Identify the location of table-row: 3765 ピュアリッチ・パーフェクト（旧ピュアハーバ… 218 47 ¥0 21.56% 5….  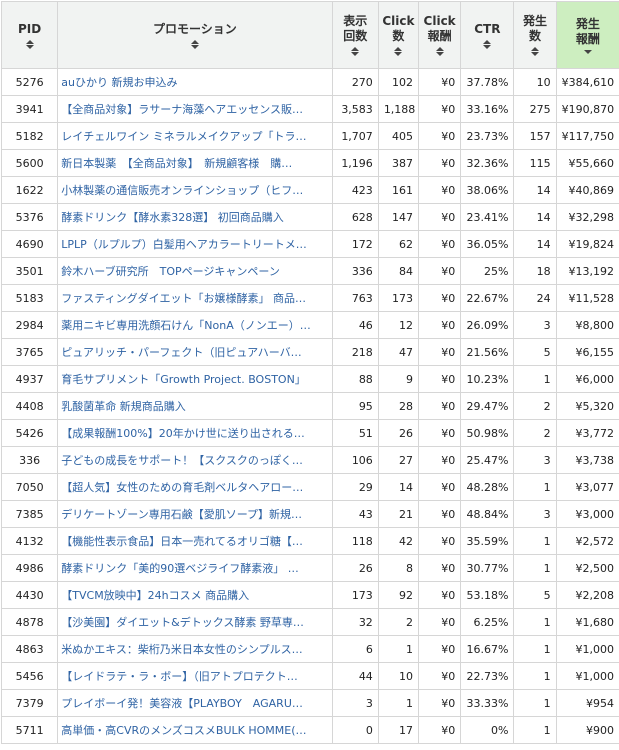
(309, 352).